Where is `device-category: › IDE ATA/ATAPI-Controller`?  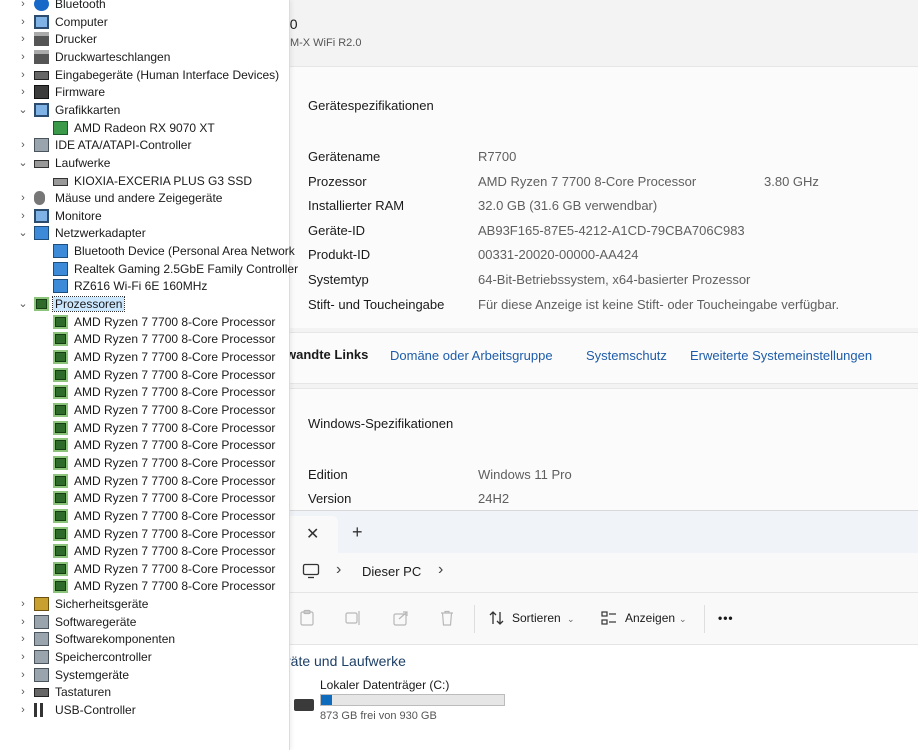 device-category: › IDE ATA/ATAPI-Controller is located at coordinates (145, 145).